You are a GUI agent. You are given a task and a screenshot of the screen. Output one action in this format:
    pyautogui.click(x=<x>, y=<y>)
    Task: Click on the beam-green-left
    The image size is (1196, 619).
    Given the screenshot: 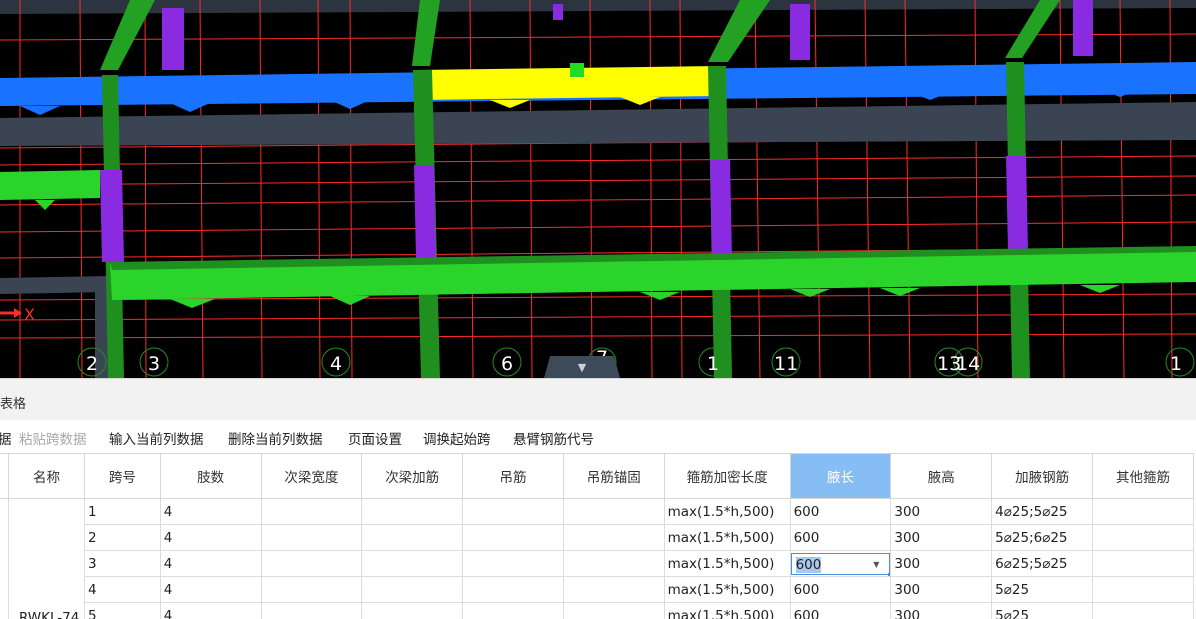 What is the action you would take?
    pyautogui.click(x=50, y=185)
    